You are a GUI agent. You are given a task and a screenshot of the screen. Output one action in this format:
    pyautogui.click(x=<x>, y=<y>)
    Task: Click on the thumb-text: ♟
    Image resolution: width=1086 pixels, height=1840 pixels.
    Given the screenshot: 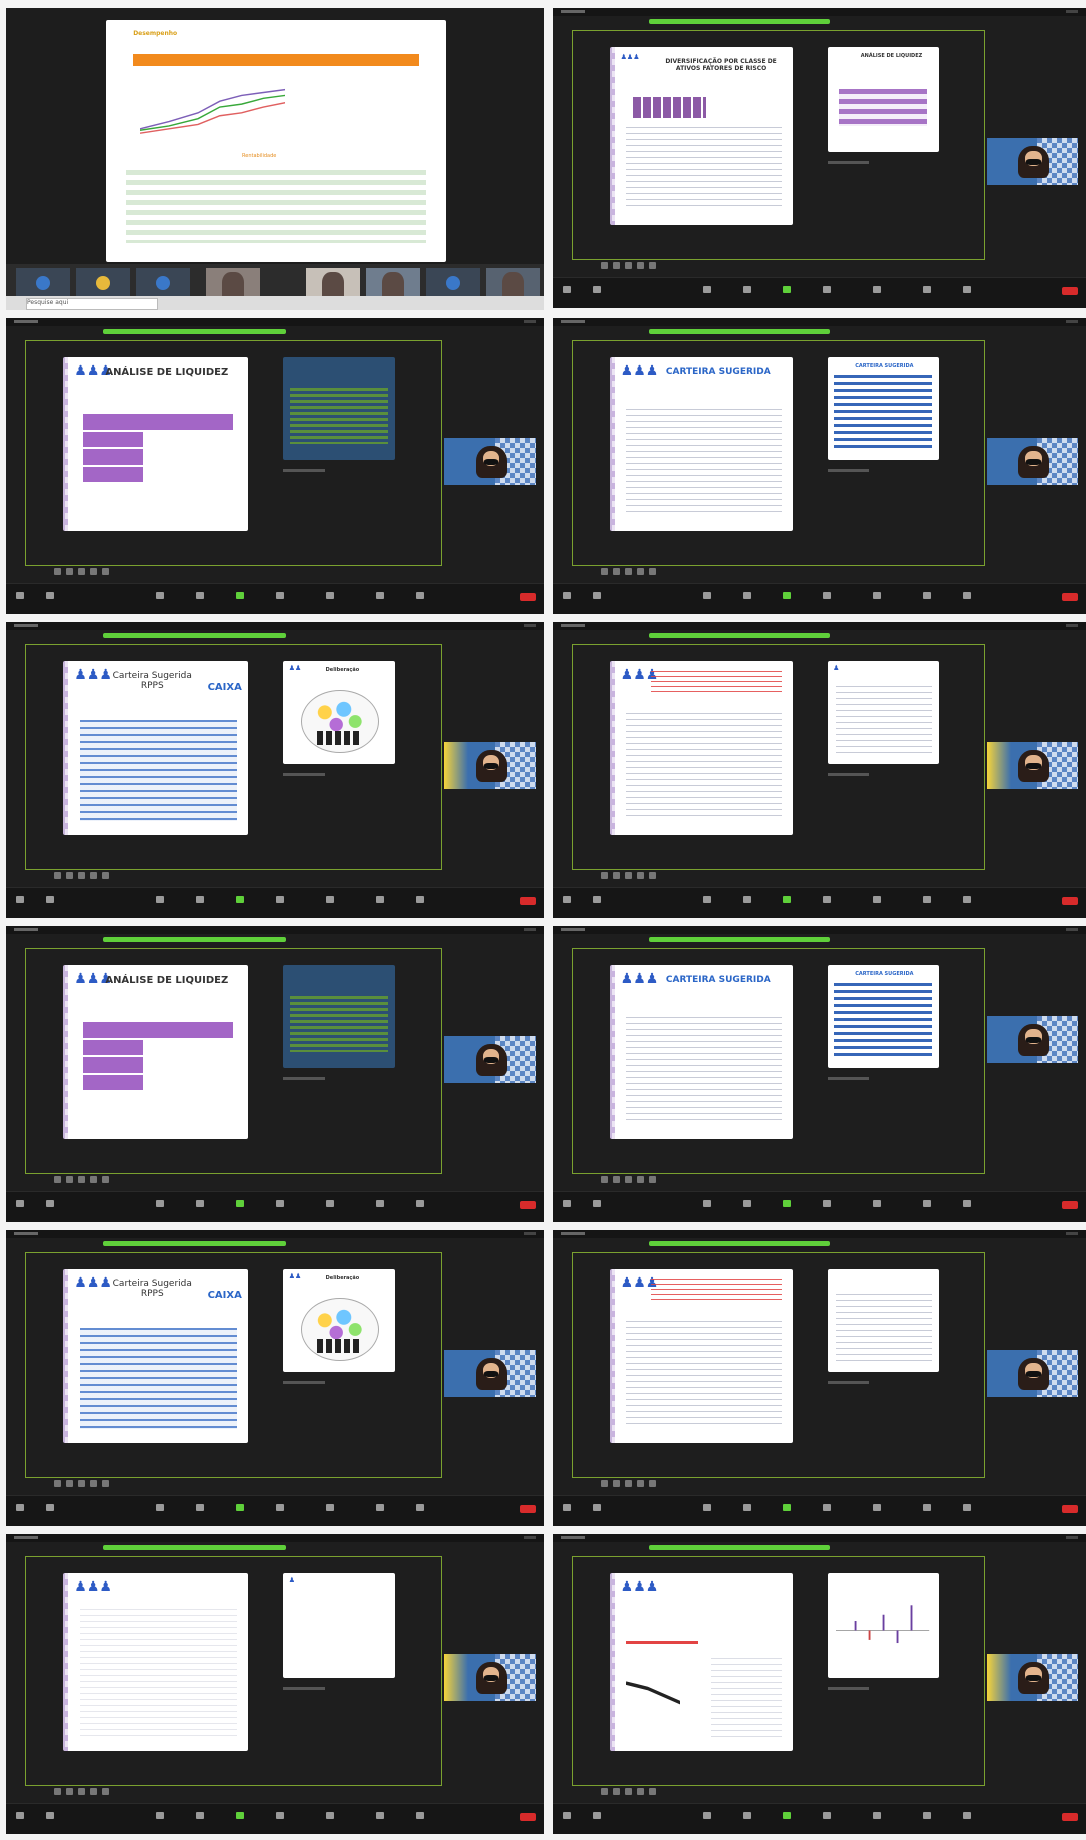 What is the action you would take?
    pyautogui.click(x=883, y=712)
    